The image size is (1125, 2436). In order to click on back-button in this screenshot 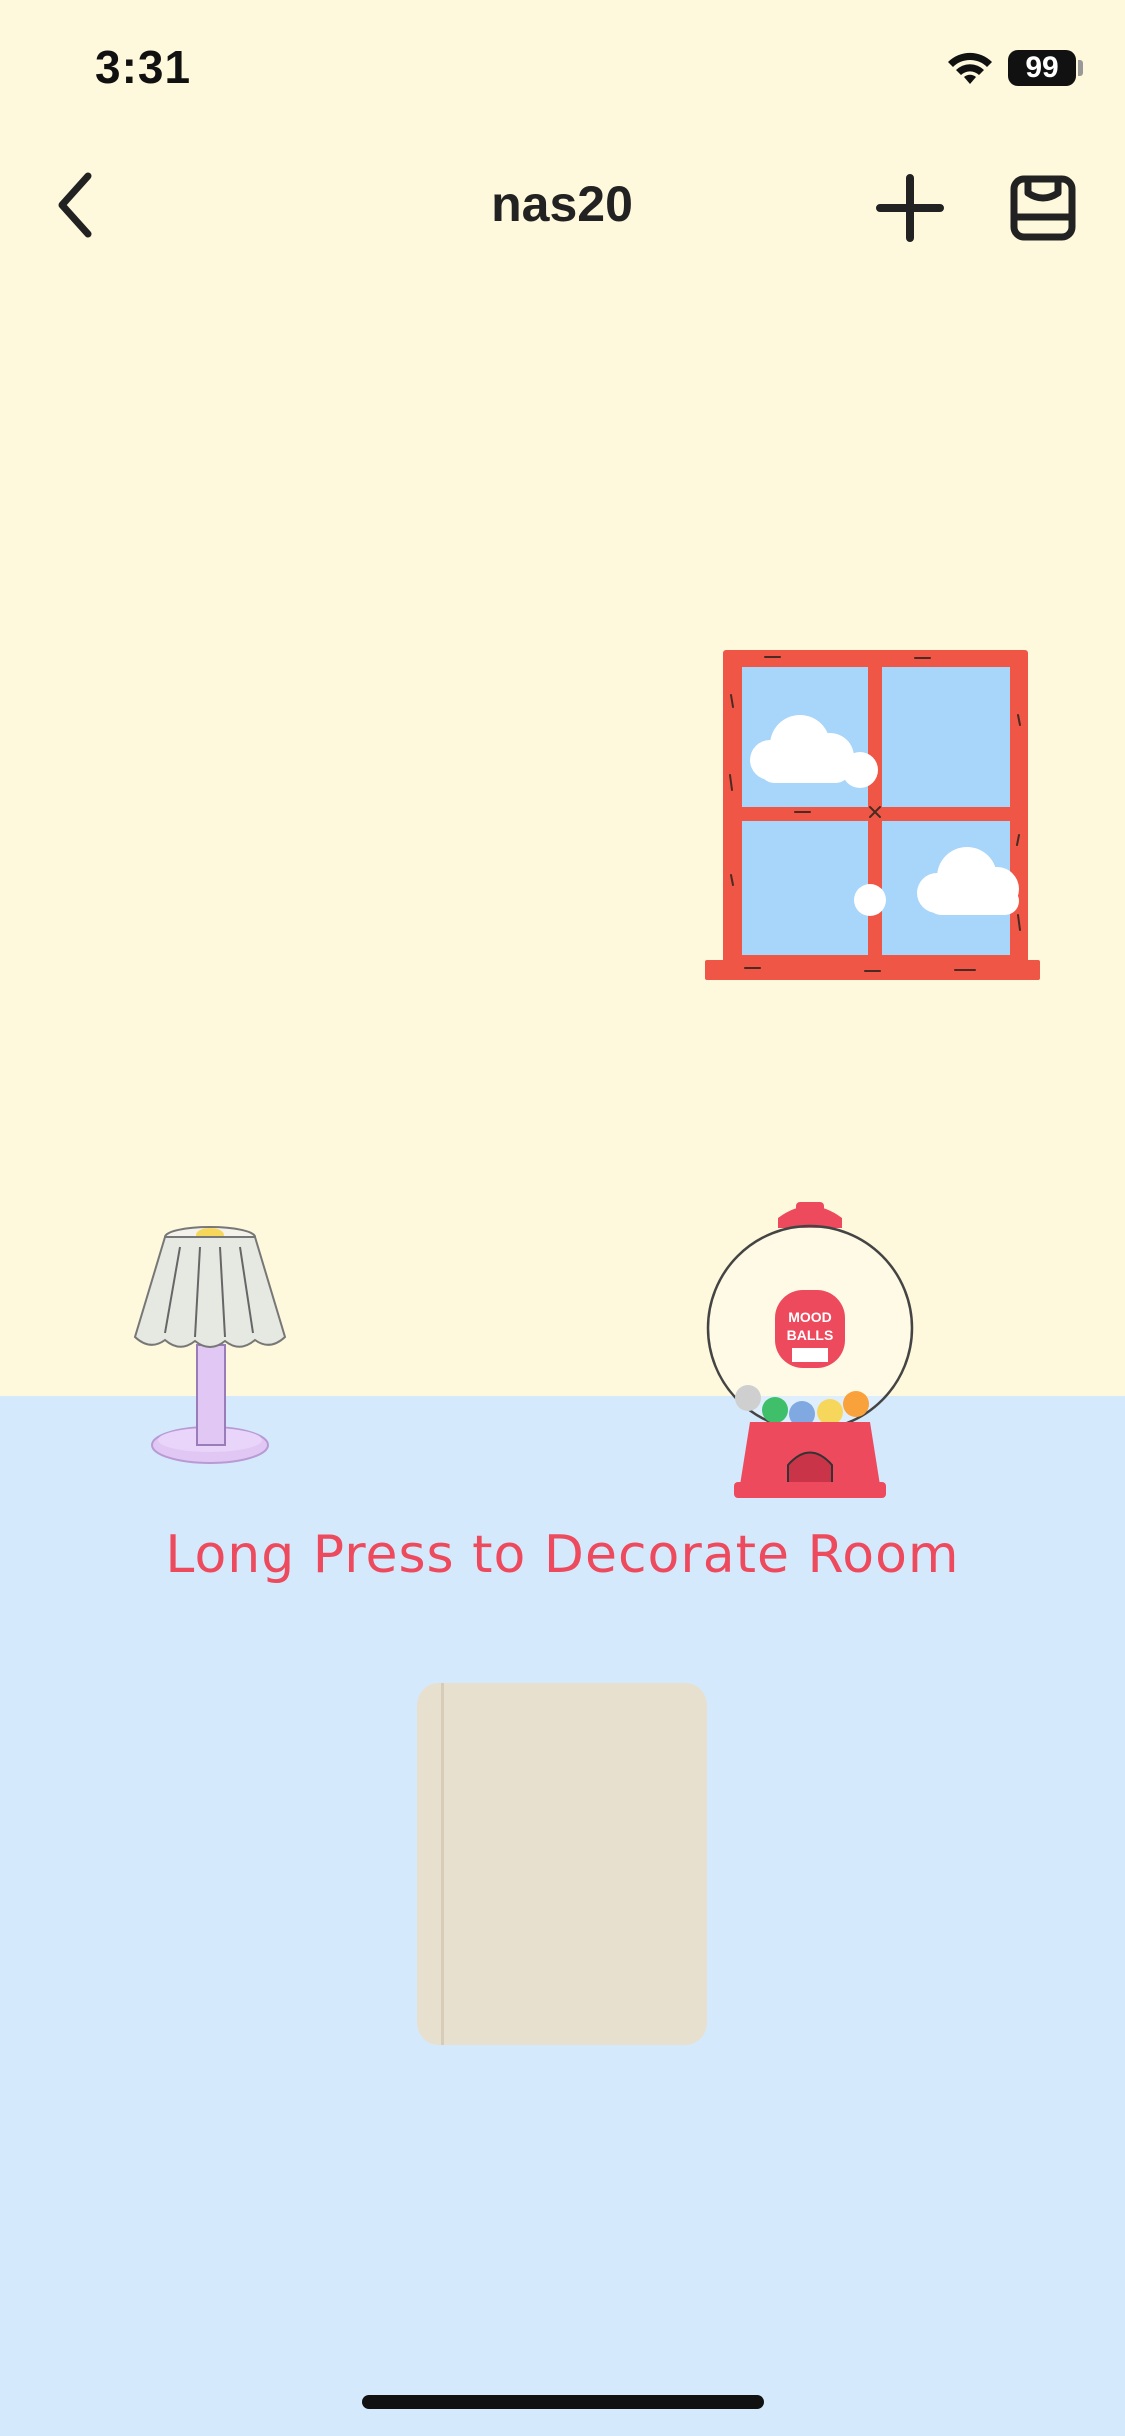, I will do `click(75, 205)`.